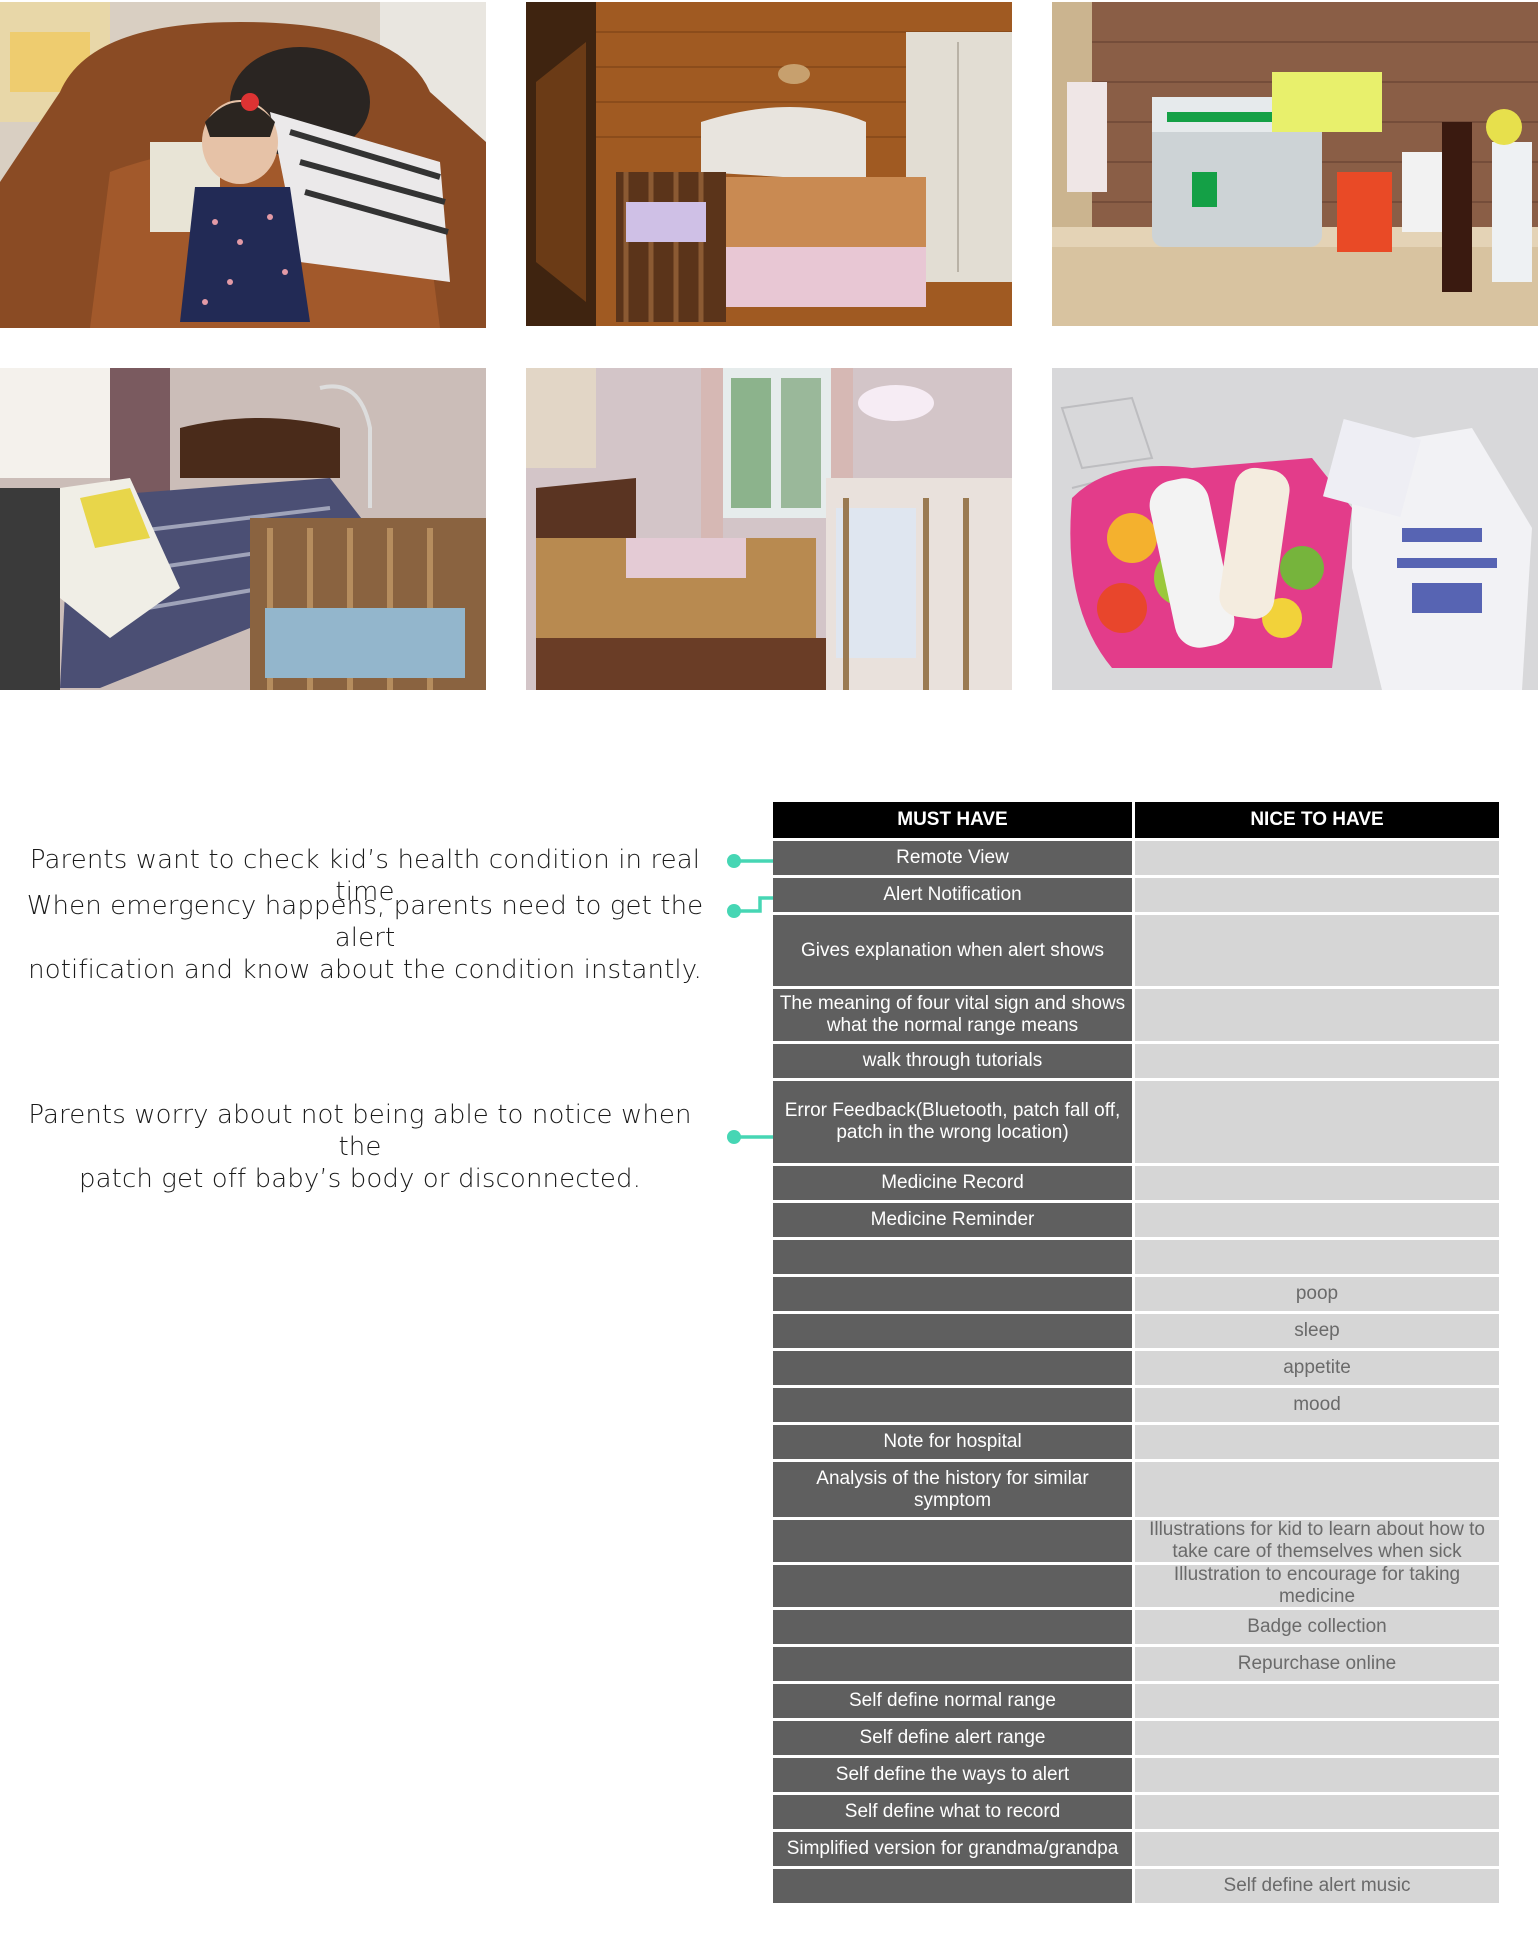 The width and height of the screenshot is (1538, 1948). Describe the element at coordinates (1317, 1405) in the screenshot. I see `nice-to-have-cell: mood` at that location.